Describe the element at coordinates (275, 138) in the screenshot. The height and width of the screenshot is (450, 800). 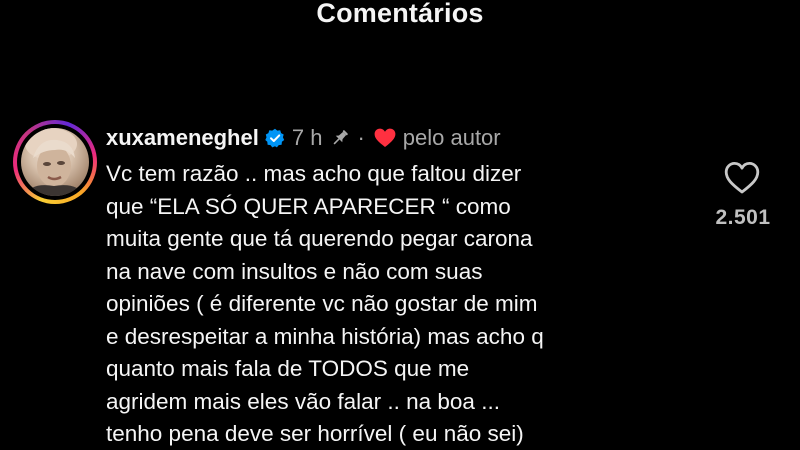
I see `verified-badge-icon` at that location.